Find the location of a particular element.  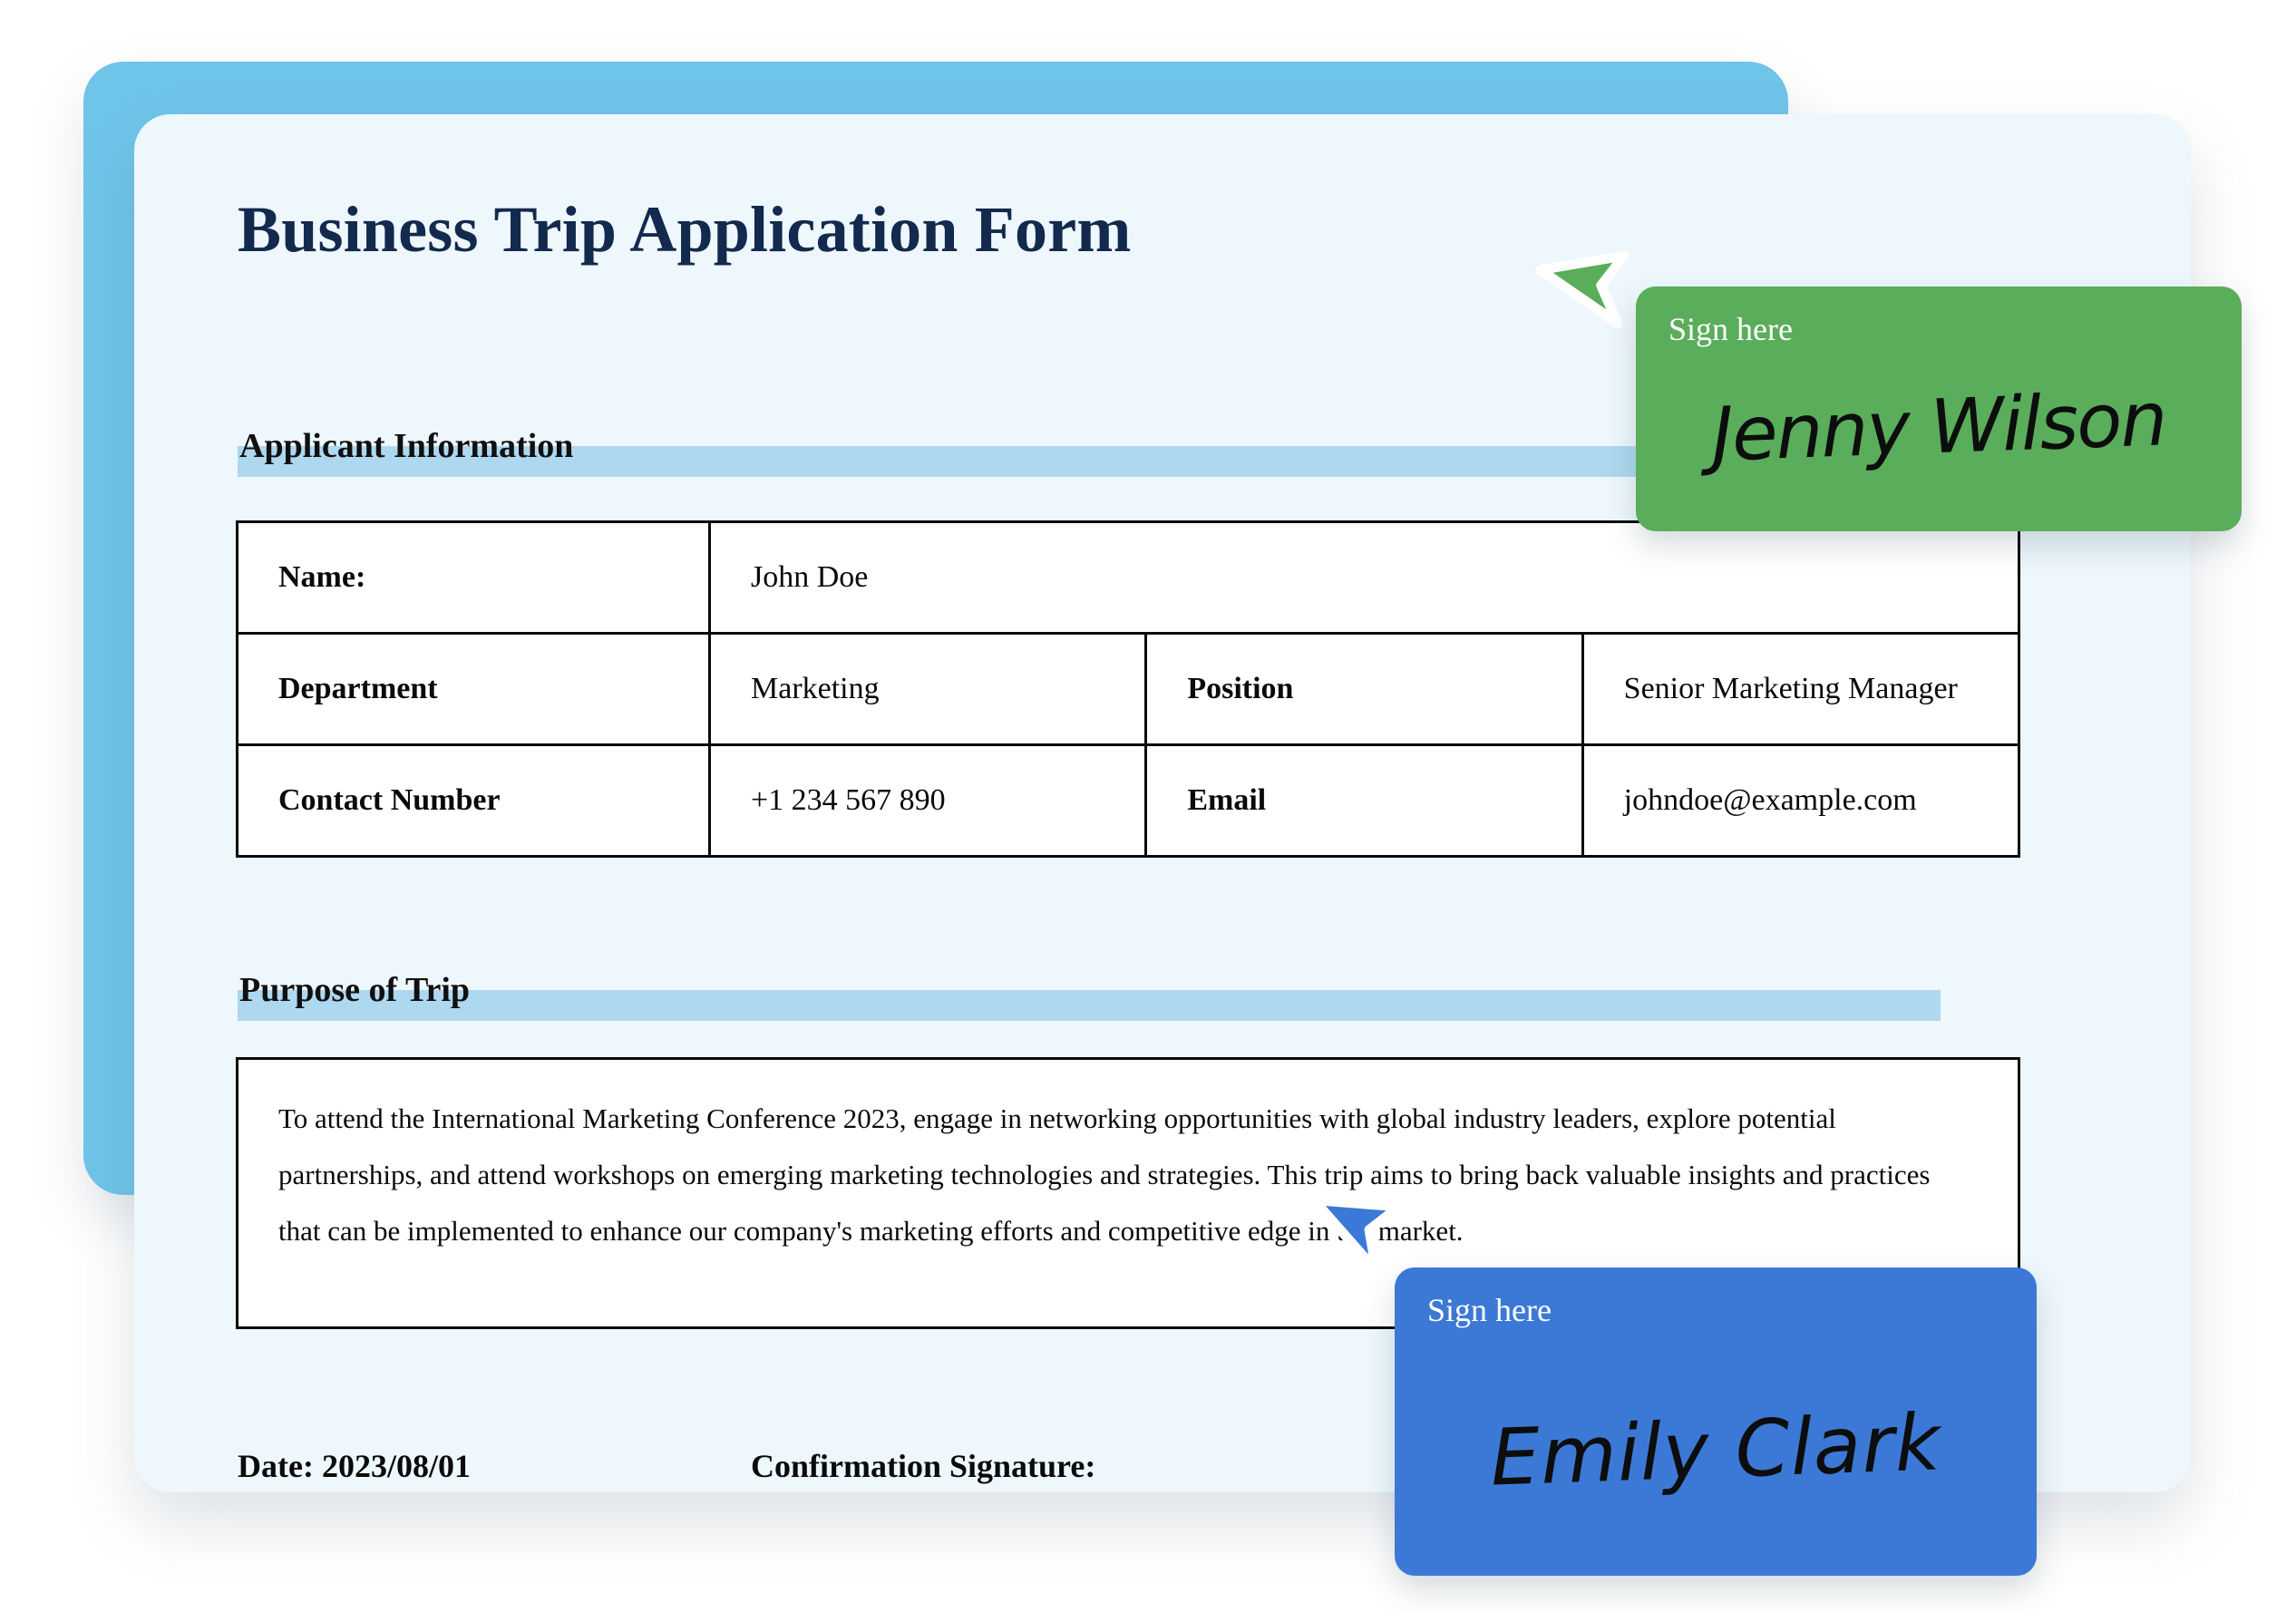

cell-position-label: Position is located at coordinates (1364, 689).